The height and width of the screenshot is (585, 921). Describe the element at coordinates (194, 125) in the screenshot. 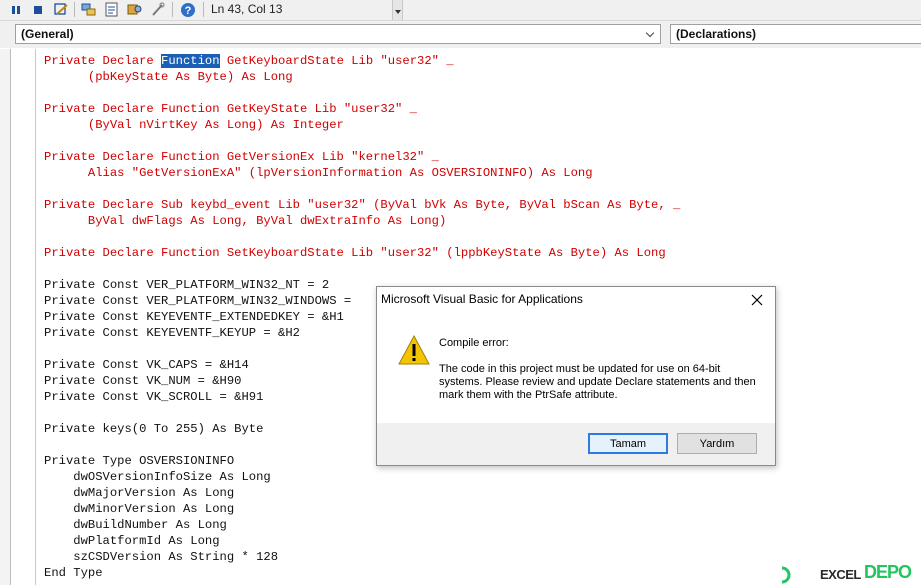

I see `code-line: (ByVal nVirtKey As Long) As Integer` at that location.